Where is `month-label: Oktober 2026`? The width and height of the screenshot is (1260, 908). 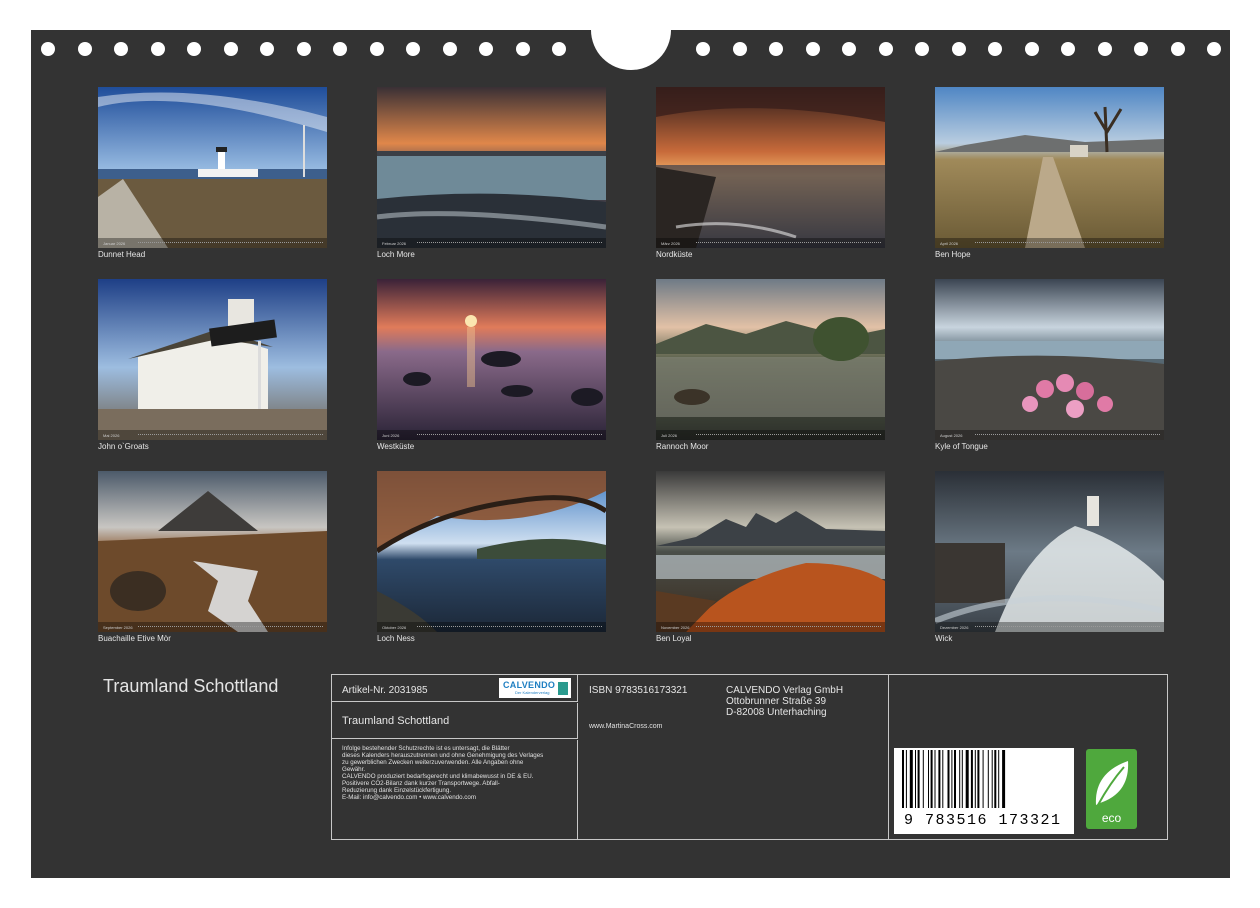 month-label: Oktober 2026 is located at coordinates (394, 627).